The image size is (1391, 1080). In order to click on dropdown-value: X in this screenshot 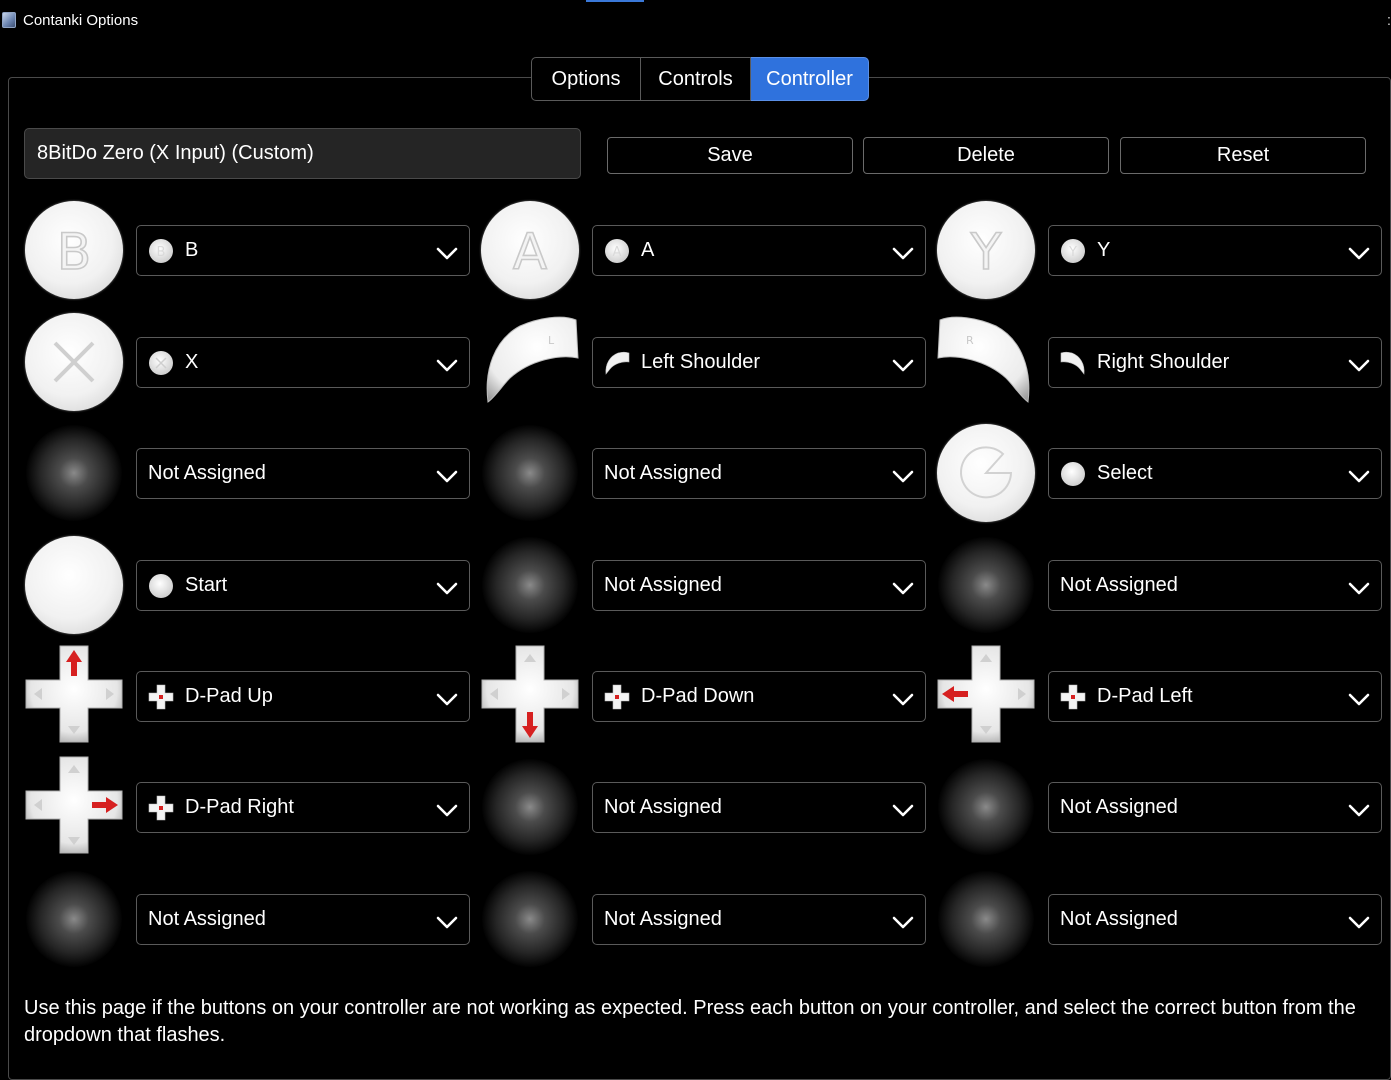, I will do `click(192, 362)`.